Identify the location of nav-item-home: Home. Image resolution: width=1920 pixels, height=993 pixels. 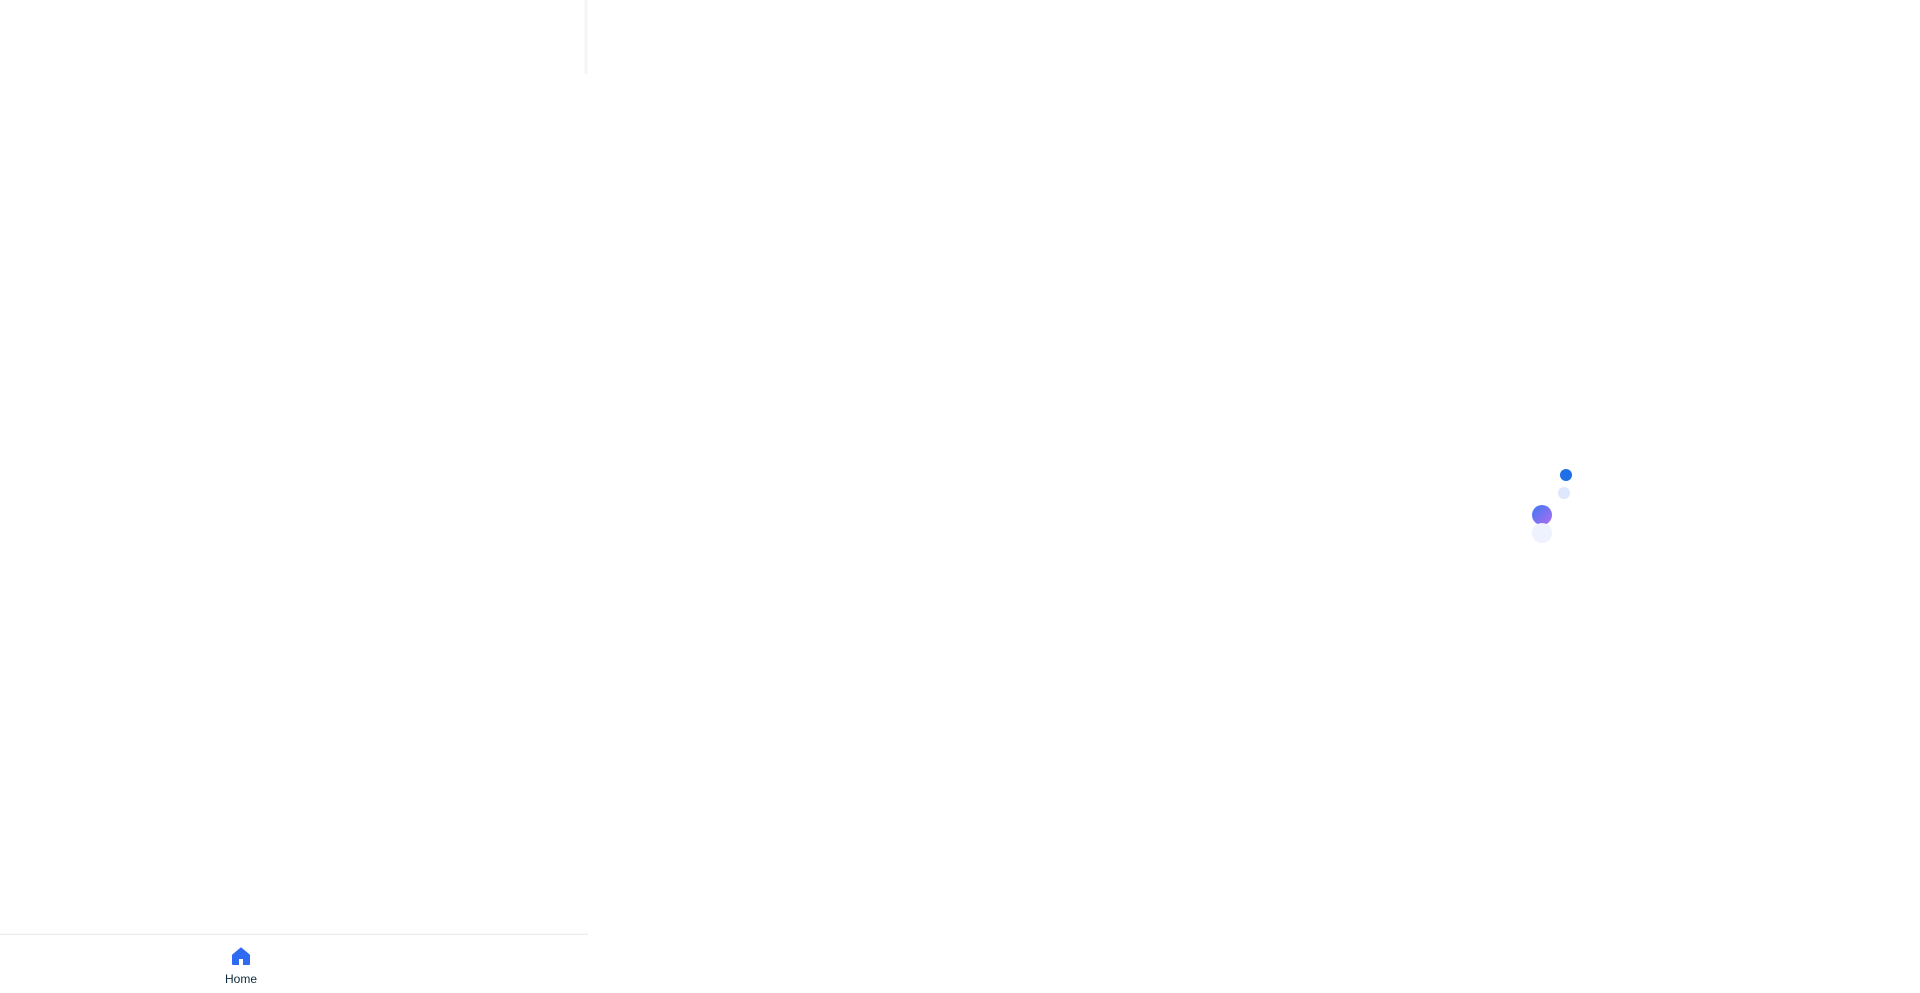
(241, 964).